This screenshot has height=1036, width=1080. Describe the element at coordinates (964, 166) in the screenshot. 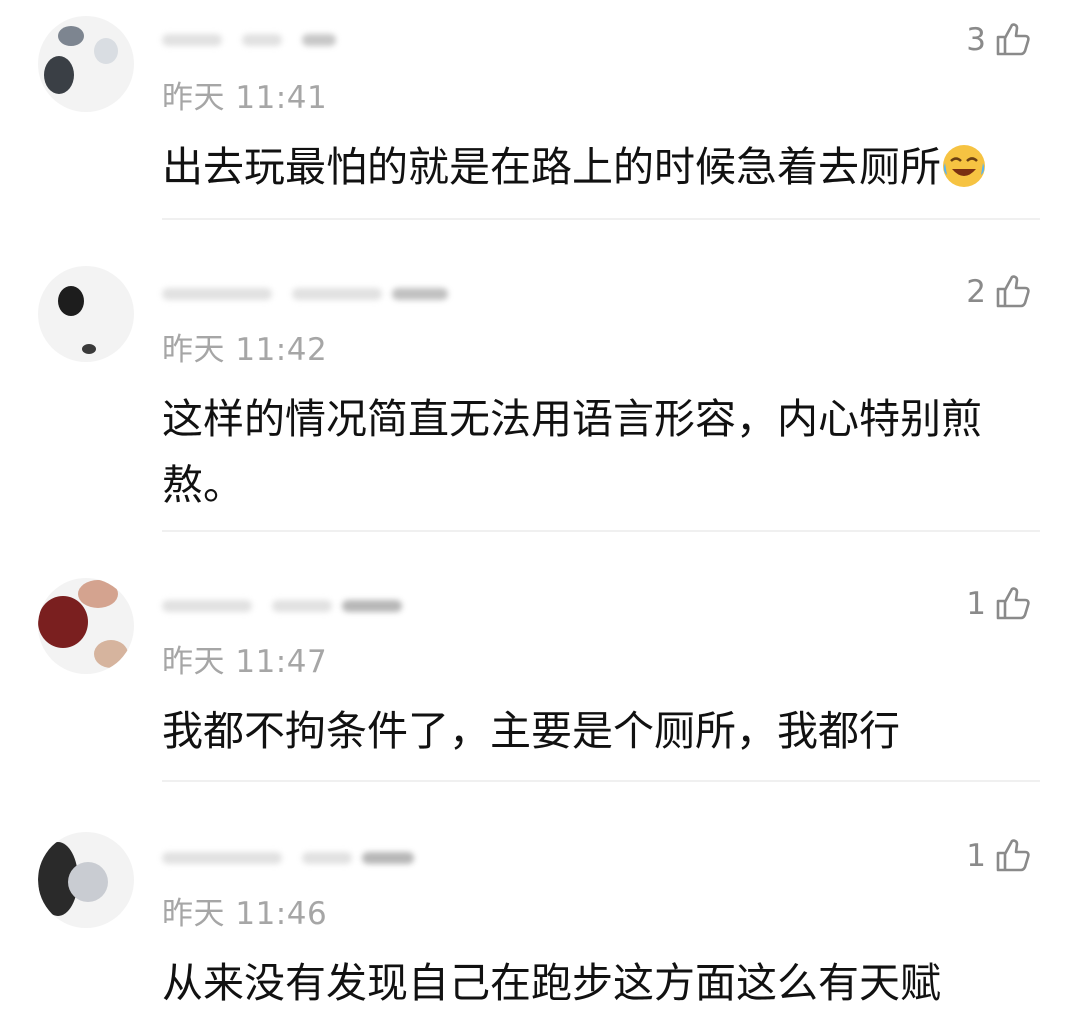

I see `crying-laughing-emoji` at that location.